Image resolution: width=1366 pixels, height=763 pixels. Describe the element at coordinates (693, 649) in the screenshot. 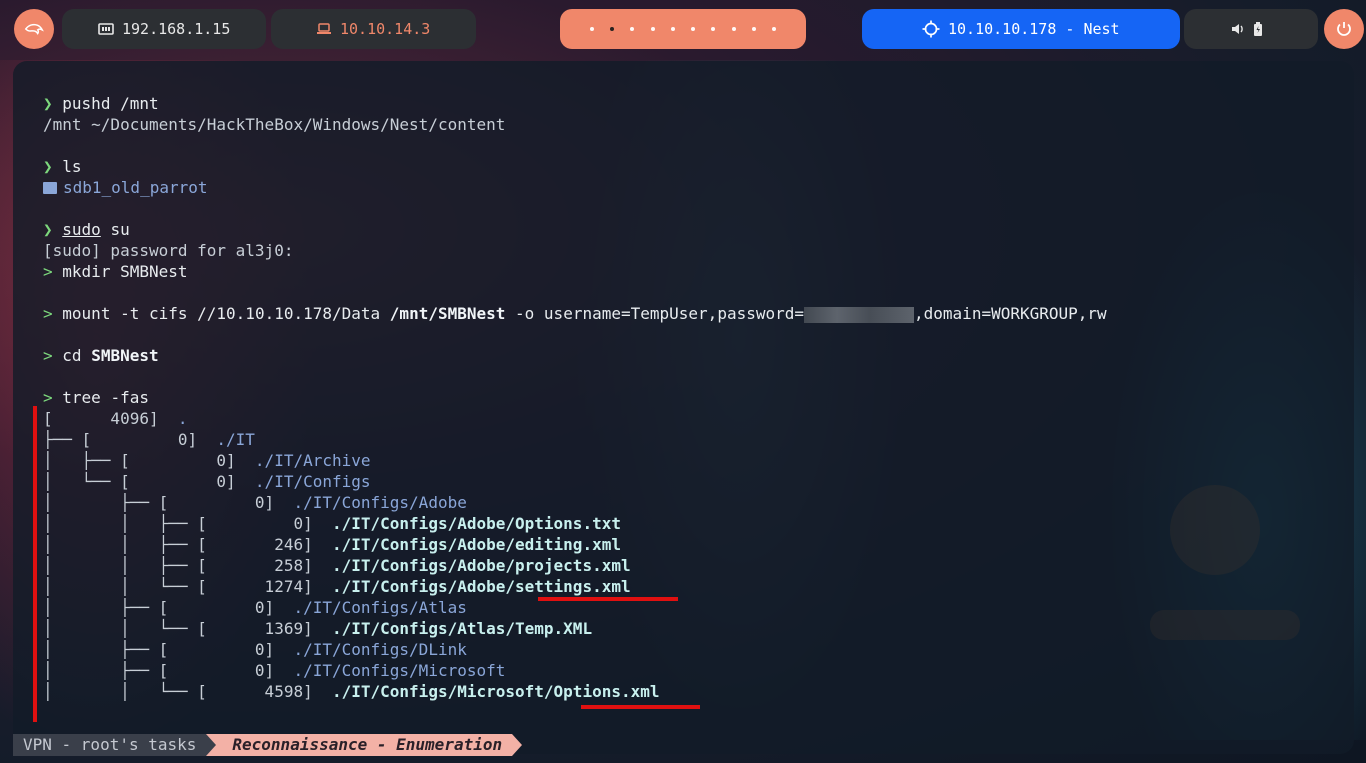

I see `tree-row: │ ├── [ 0] ./IT/Configs/DLink` at that location.